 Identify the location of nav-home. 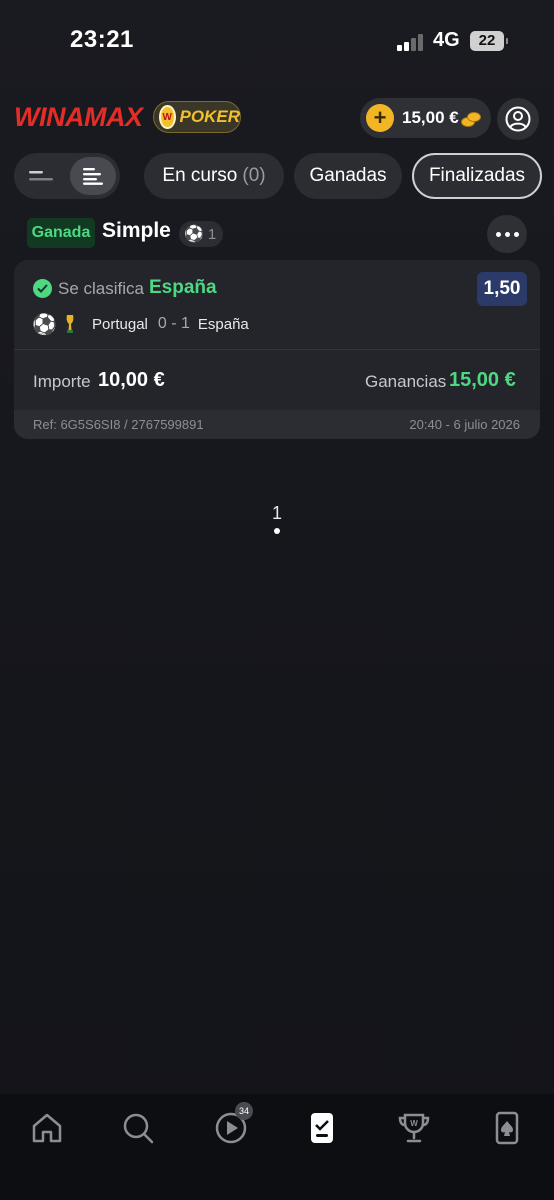
(47, 1128).